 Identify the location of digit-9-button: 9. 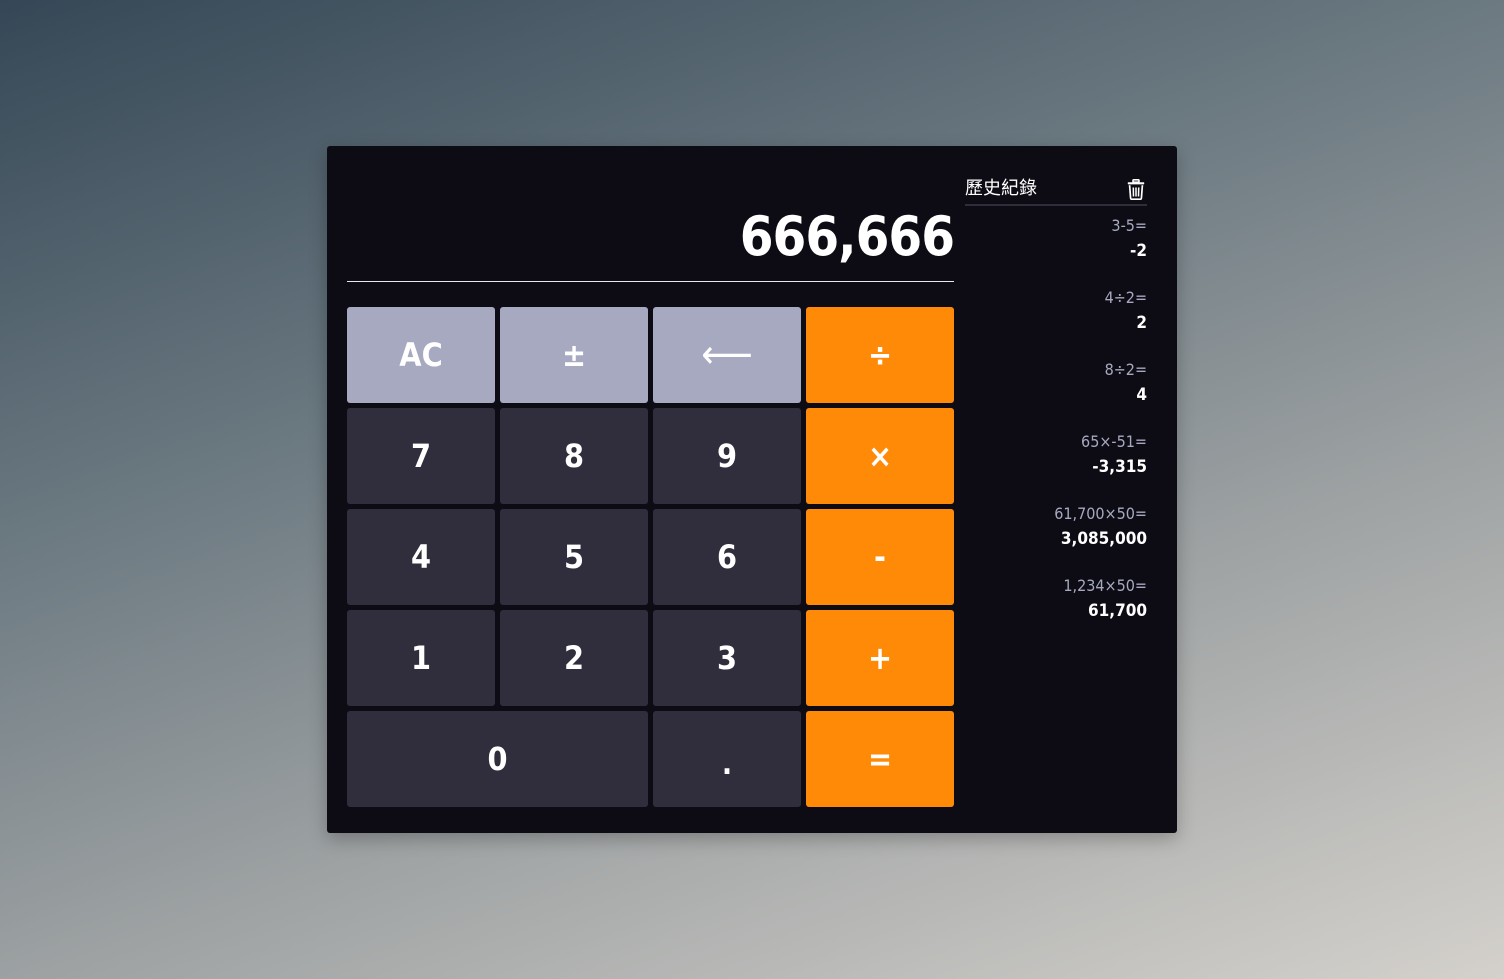
(727, 456).